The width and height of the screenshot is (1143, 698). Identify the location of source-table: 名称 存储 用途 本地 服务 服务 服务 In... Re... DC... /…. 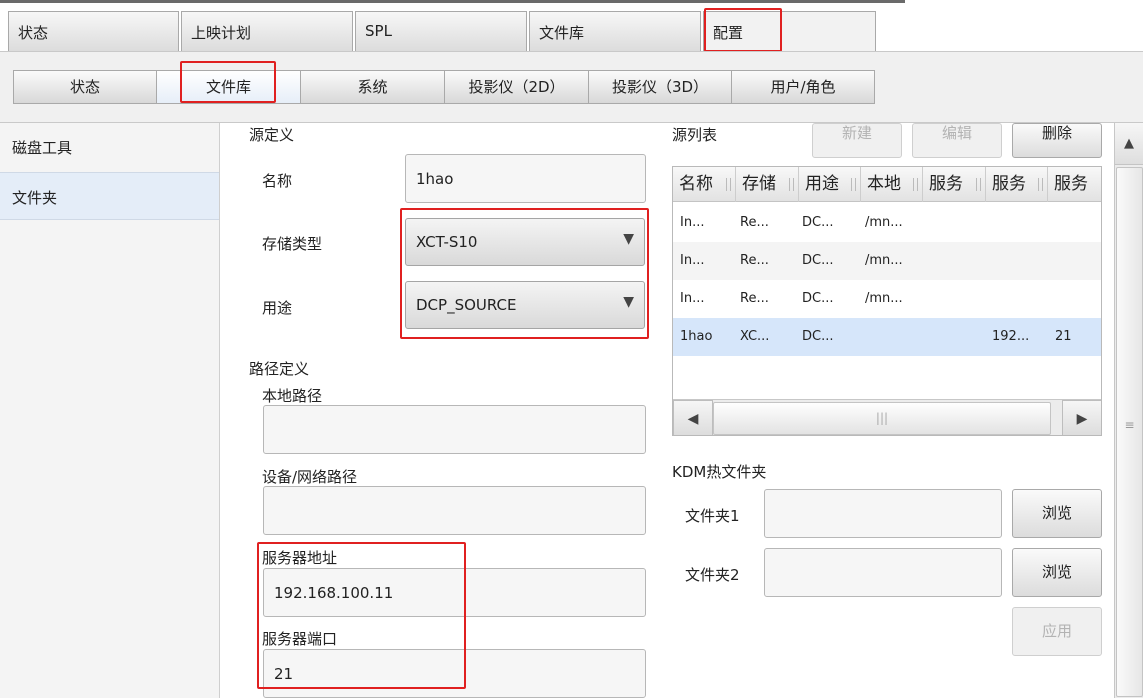
(887, 301).